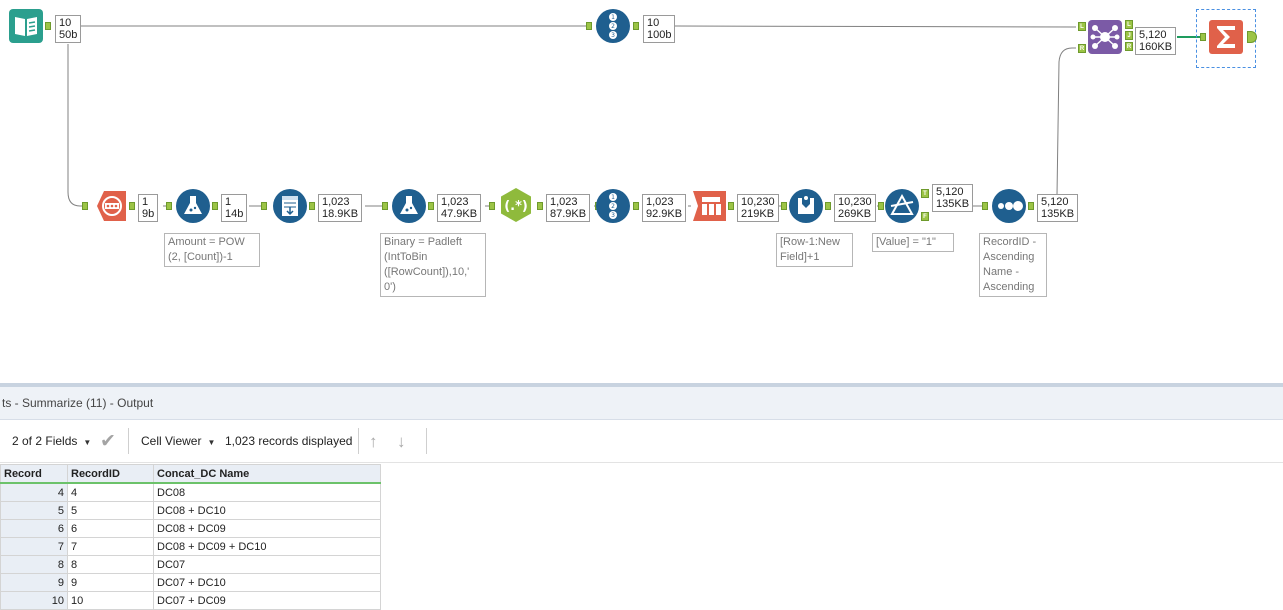 This screenshot has height=610, width=1283. What do you see at coordinates (34, 582) in the screenshot?
I see `record-number-cell: 9` at bounding box center [34, 582].